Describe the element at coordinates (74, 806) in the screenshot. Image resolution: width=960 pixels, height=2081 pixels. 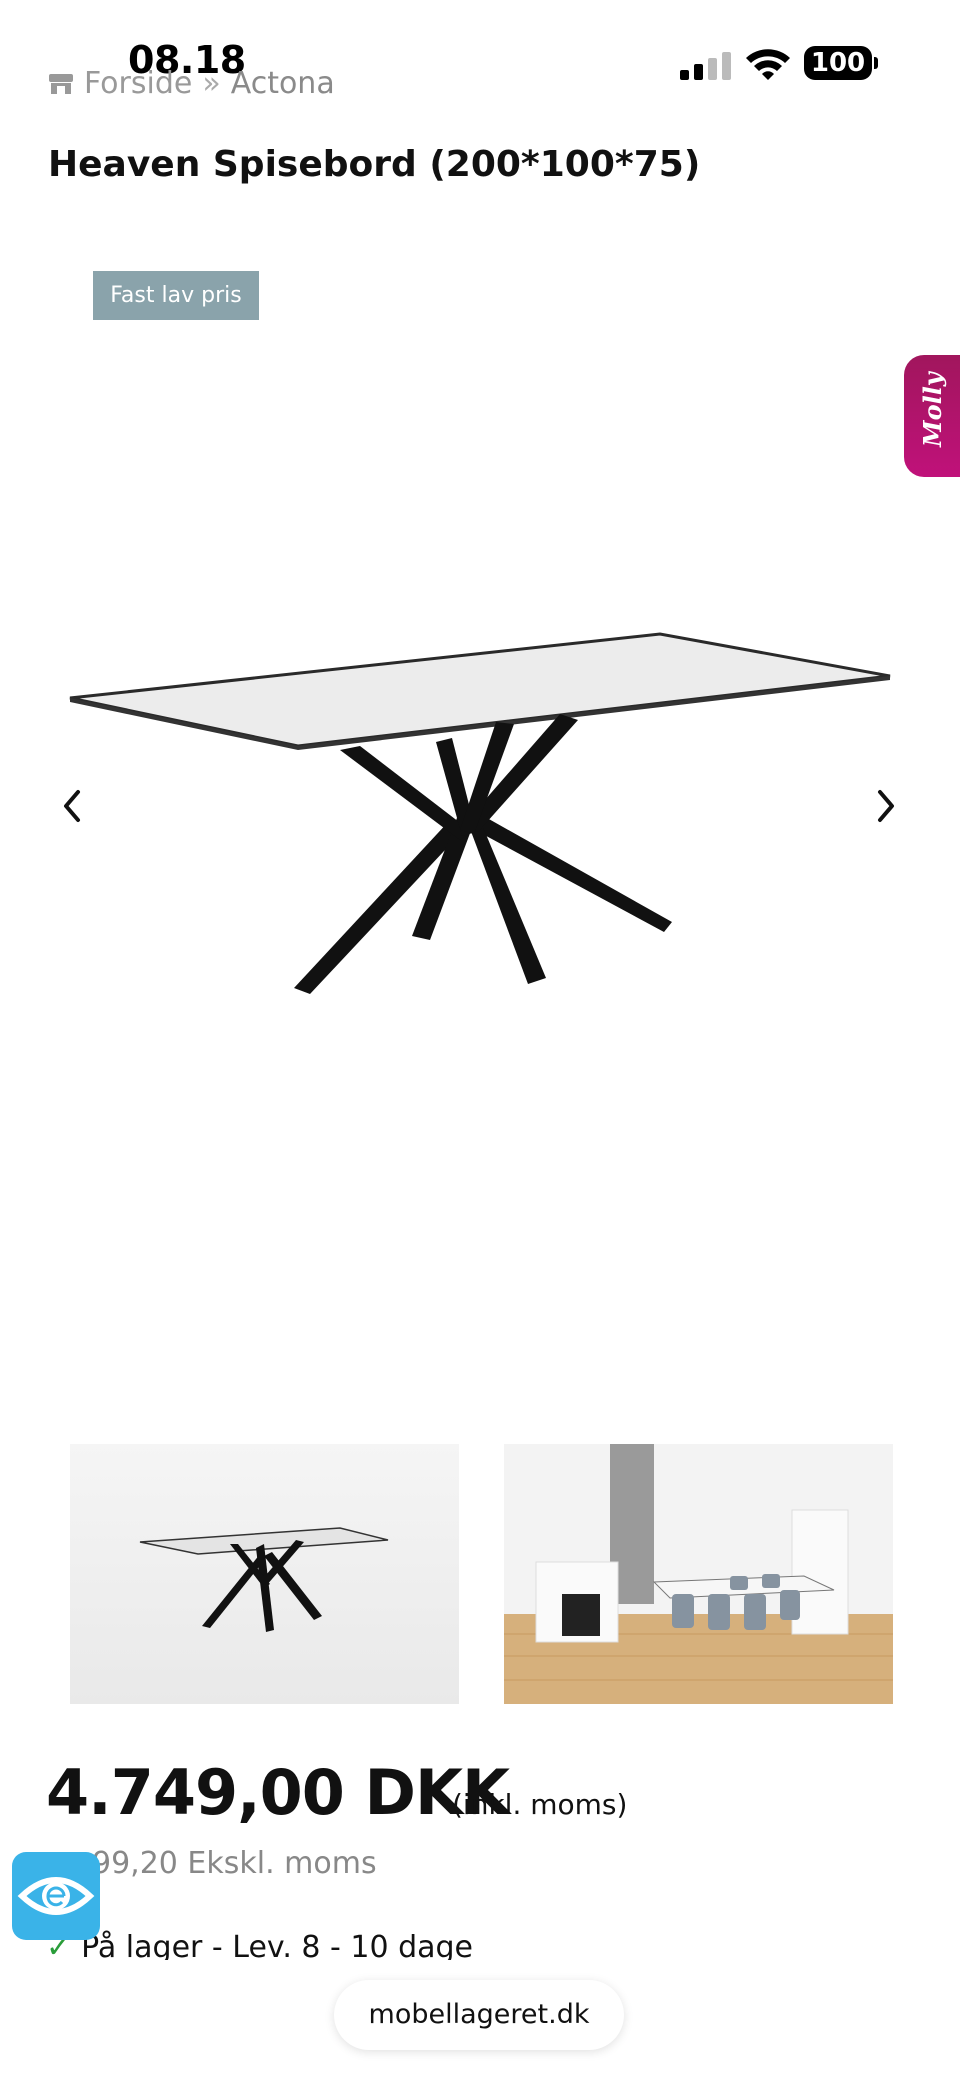
I see `chevron-left-icon` at that location.